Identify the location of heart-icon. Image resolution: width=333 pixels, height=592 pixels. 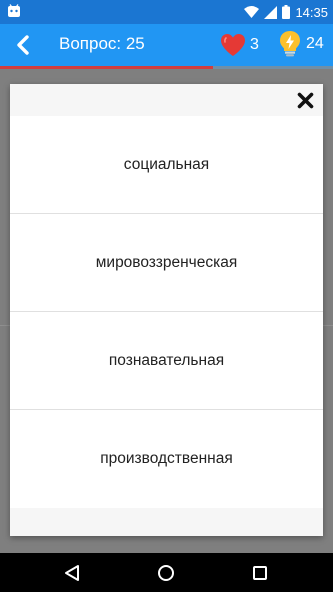
(233, 45).